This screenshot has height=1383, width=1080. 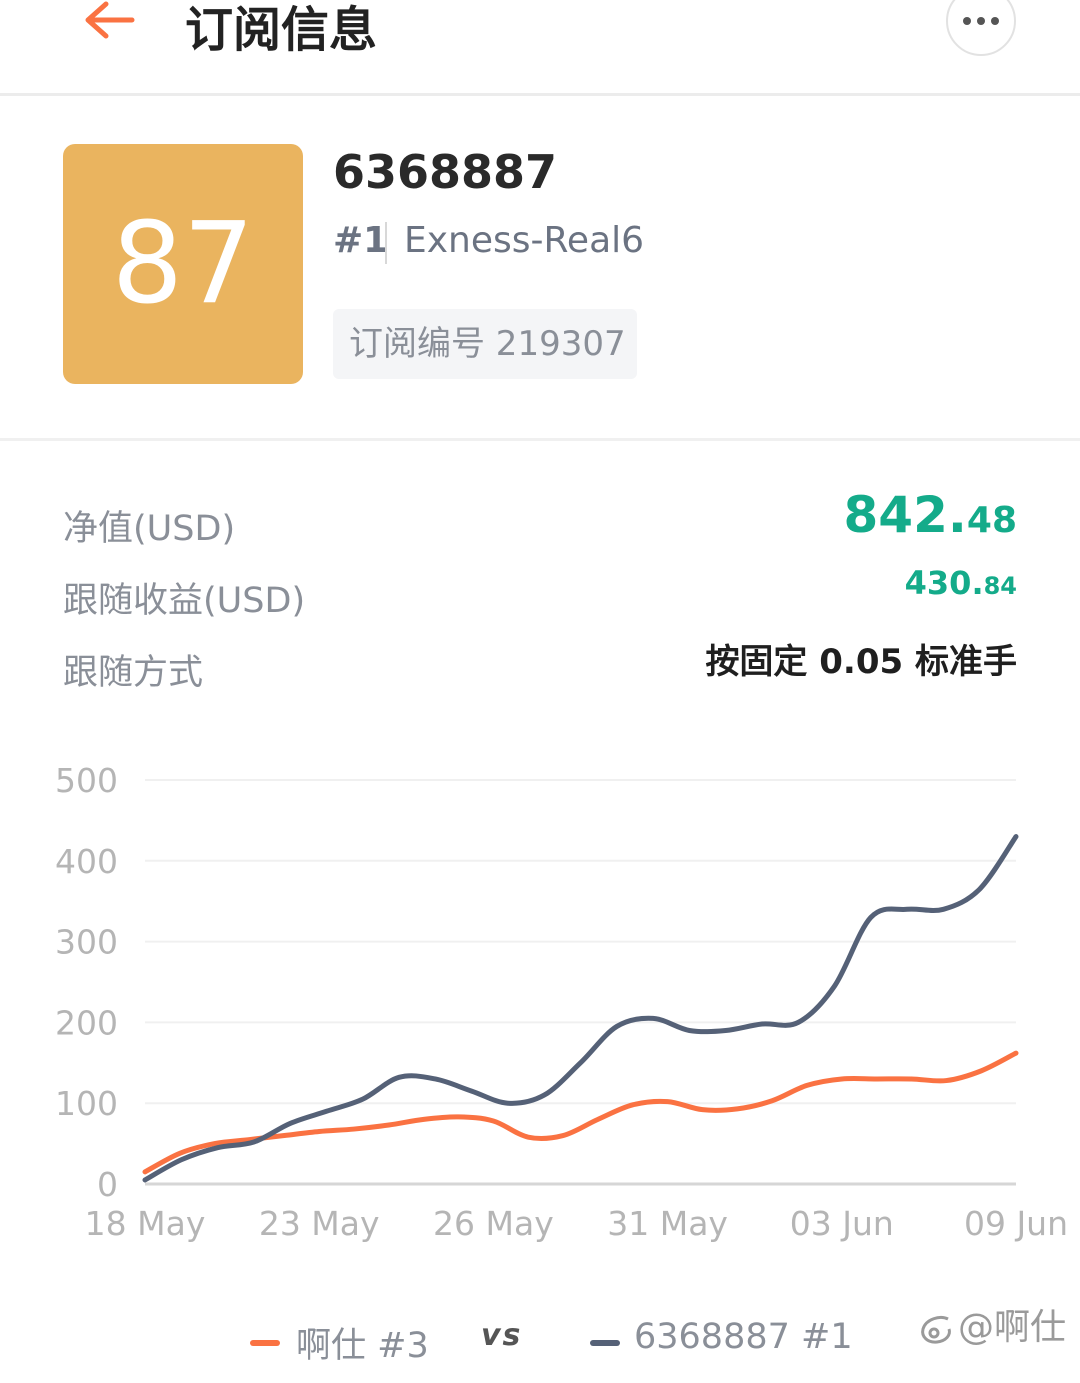 What do you see at coordinates (944, 583) in the screenshot?
I see `profit-value-int: 430.` at bounding box center [944, 583].